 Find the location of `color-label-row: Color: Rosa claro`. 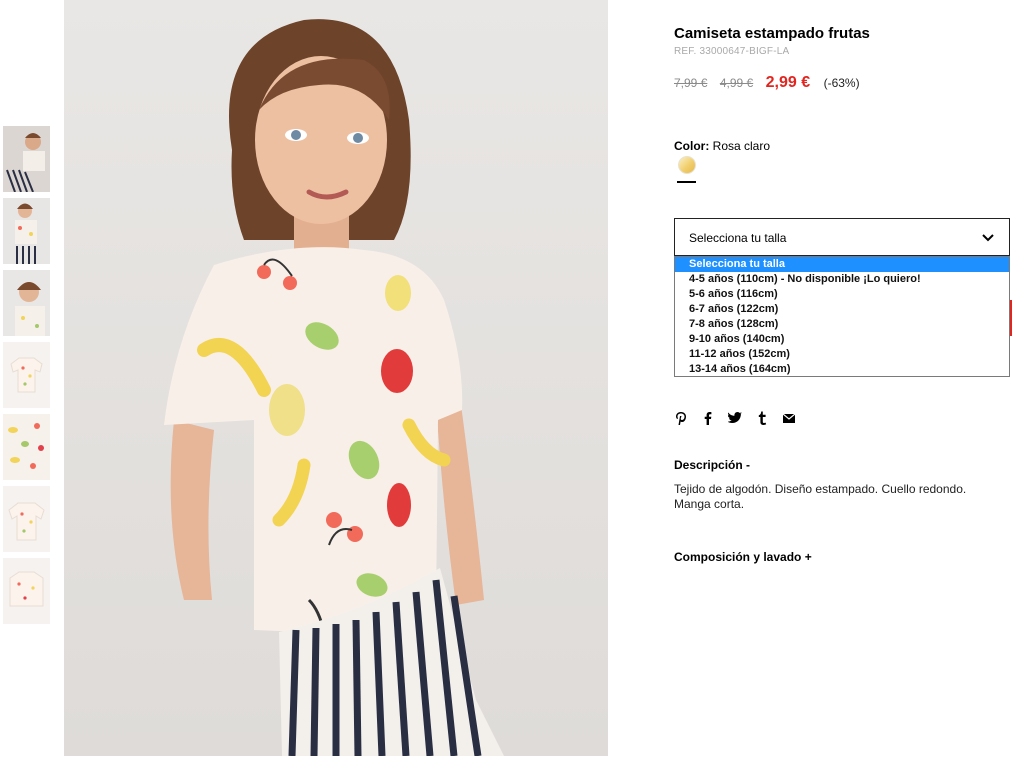

color-label-row: Color: Rosa claro is located at coordinates (722, 146).